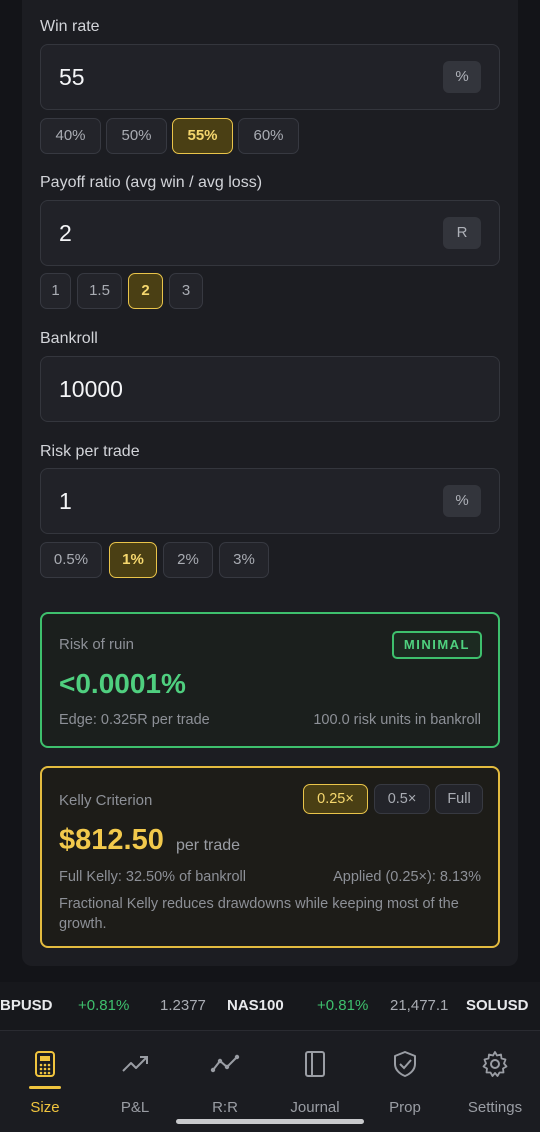  What do you see at coordinates (270, 501) in the screenshot?
I see `risk-input: 1 %` at bounding box center [270, 501].